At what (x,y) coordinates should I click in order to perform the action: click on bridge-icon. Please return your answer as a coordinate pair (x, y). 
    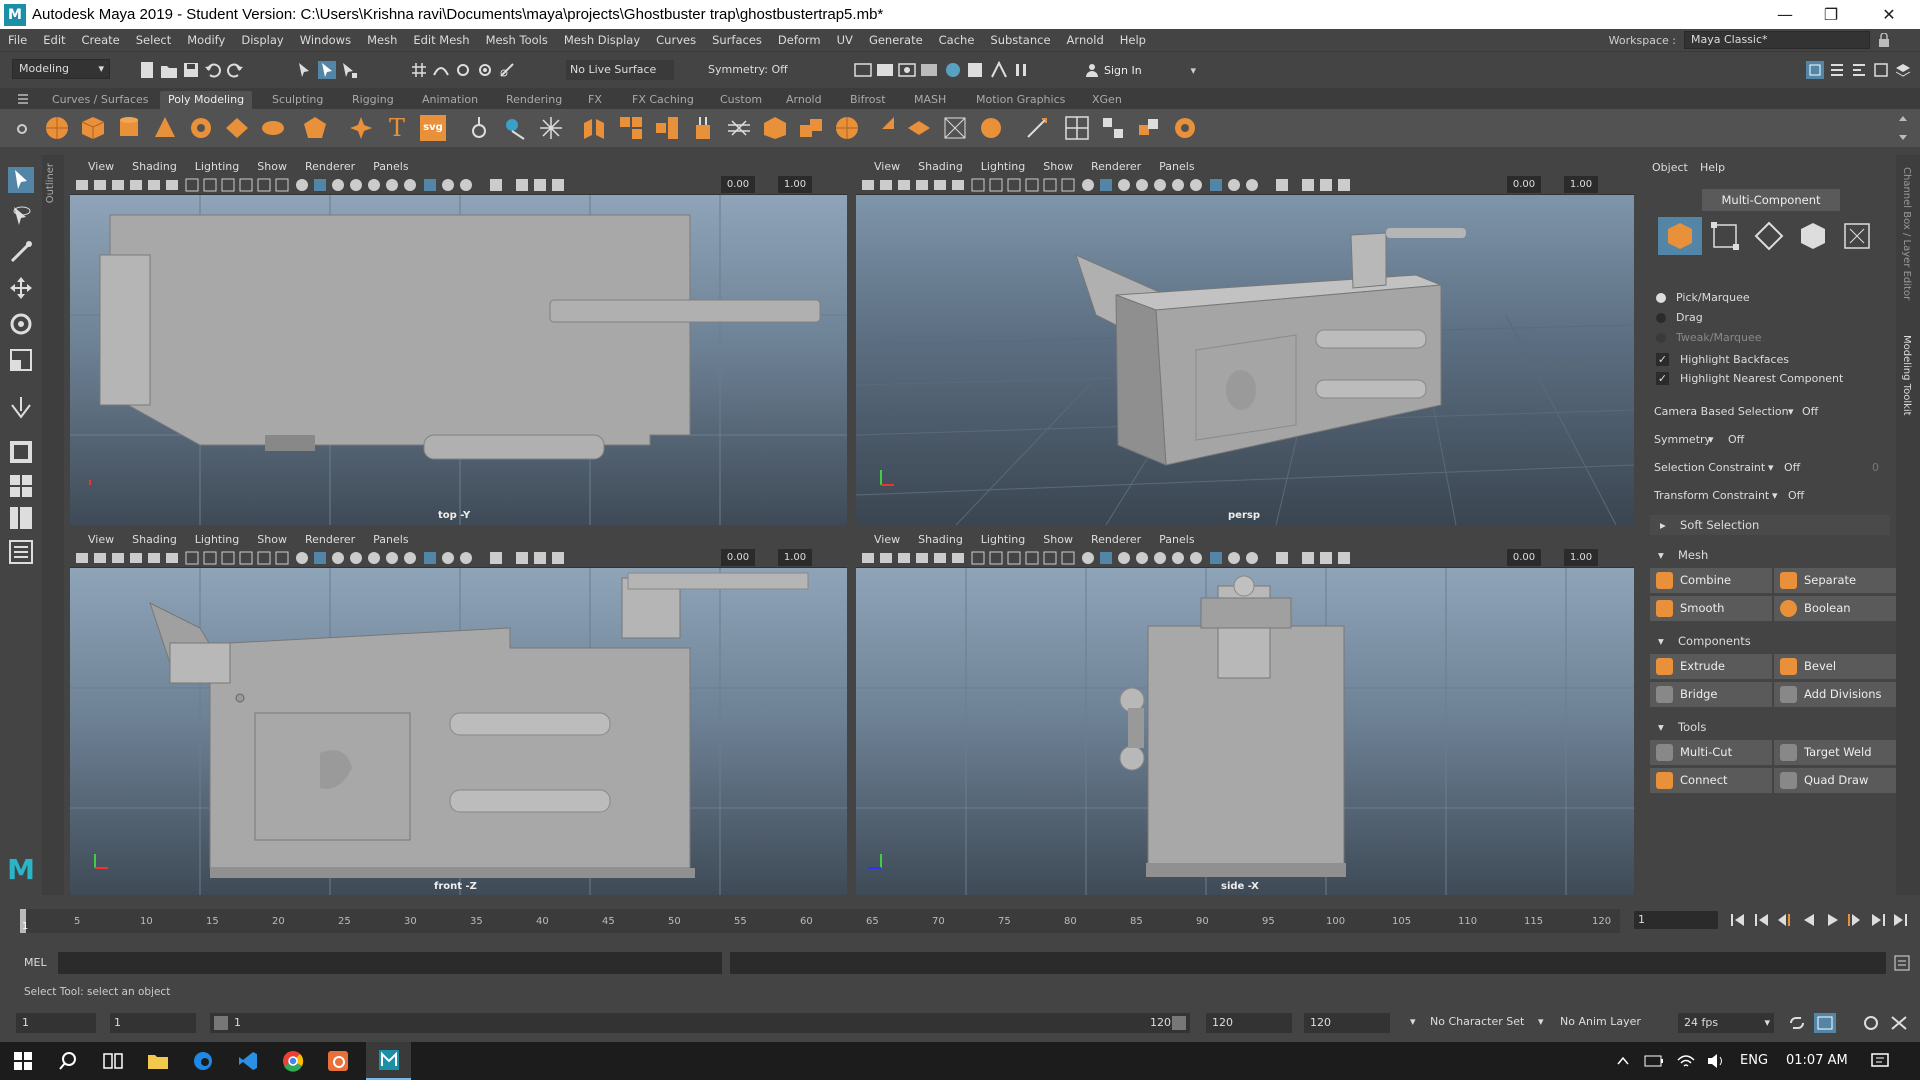
    Looking at the image, I should click on (739, 128).